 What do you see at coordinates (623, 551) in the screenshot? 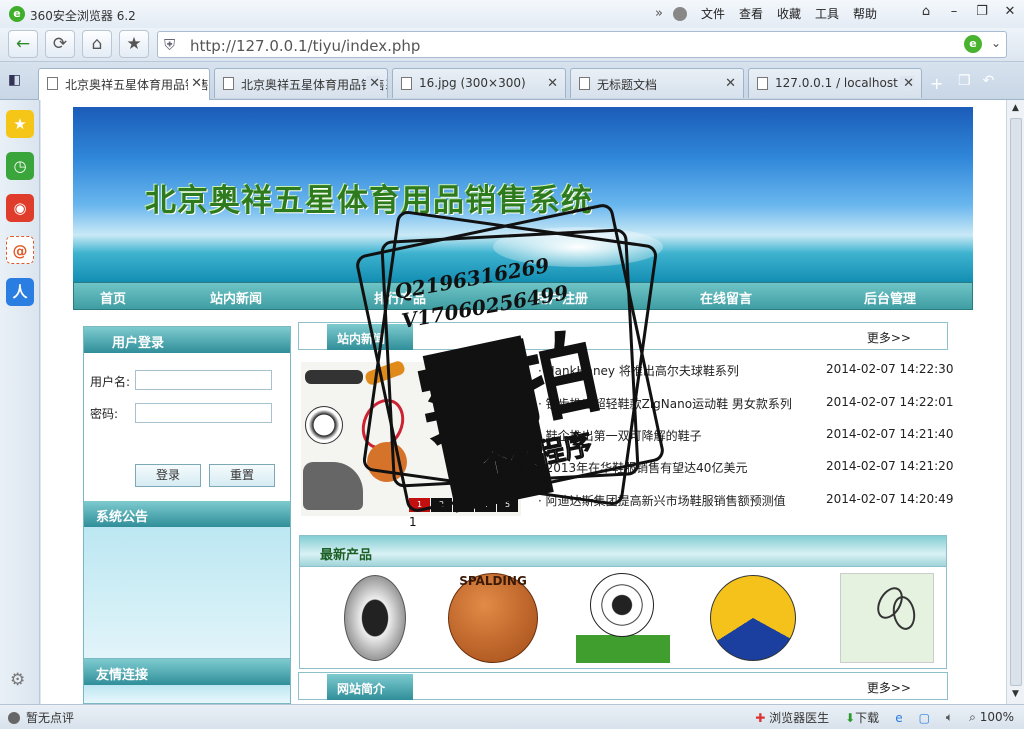
I see `products-header: 最新产品` at bounding box center [623, 551].